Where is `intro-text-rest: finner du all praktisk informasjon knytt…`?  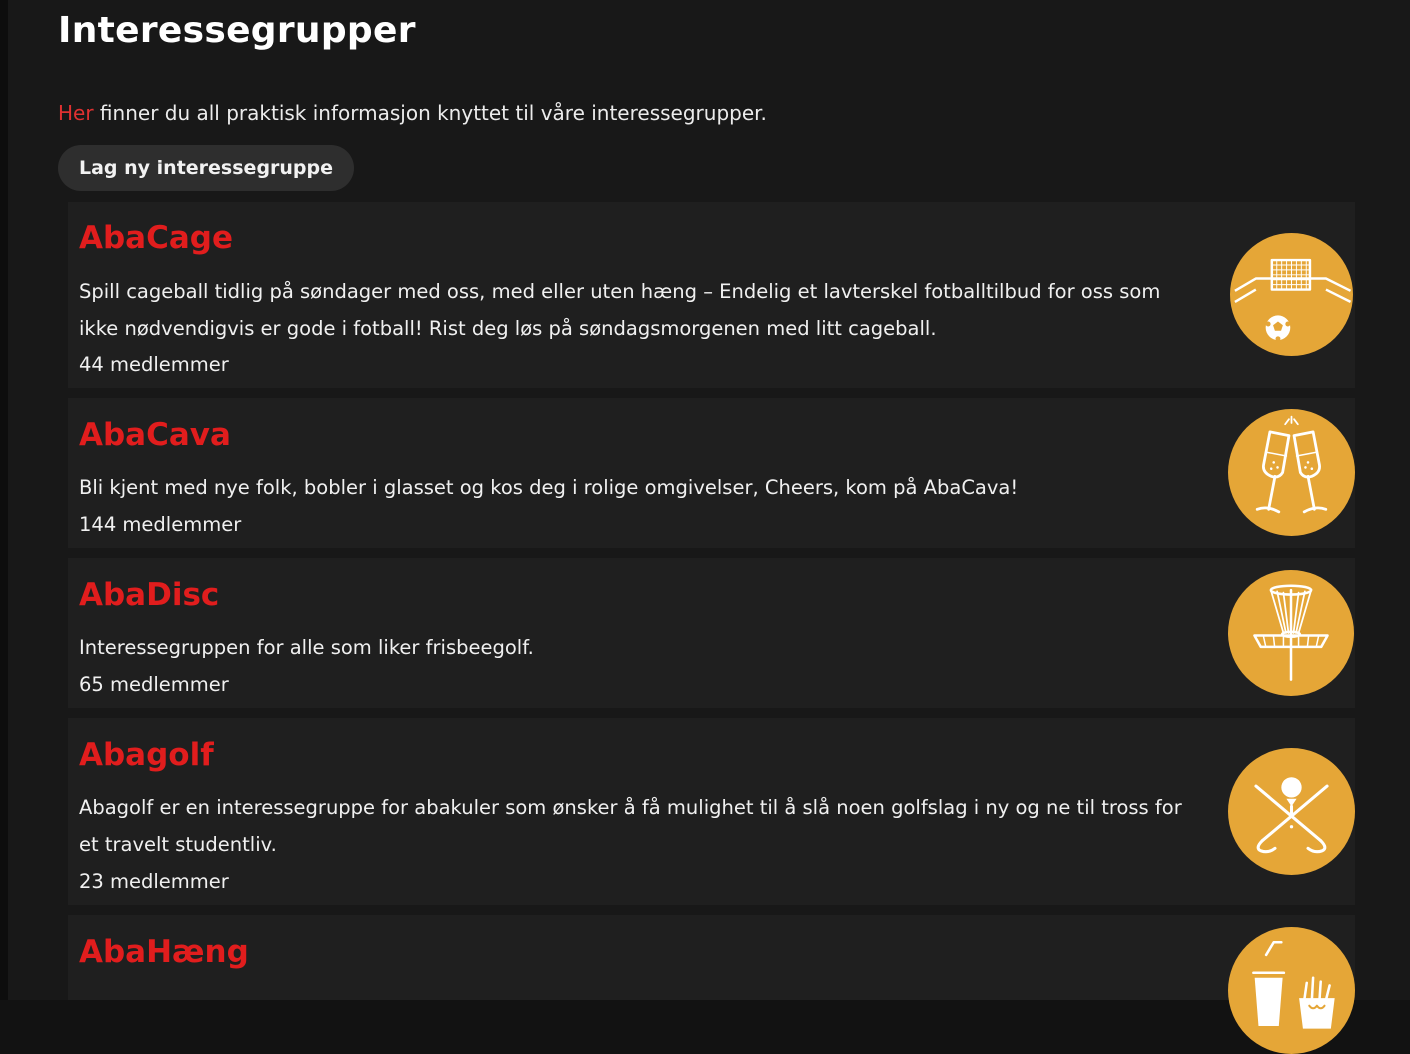 intro-text-rest: finner du all praktisk informasjon knytt… is located at coordinates (430, 113).